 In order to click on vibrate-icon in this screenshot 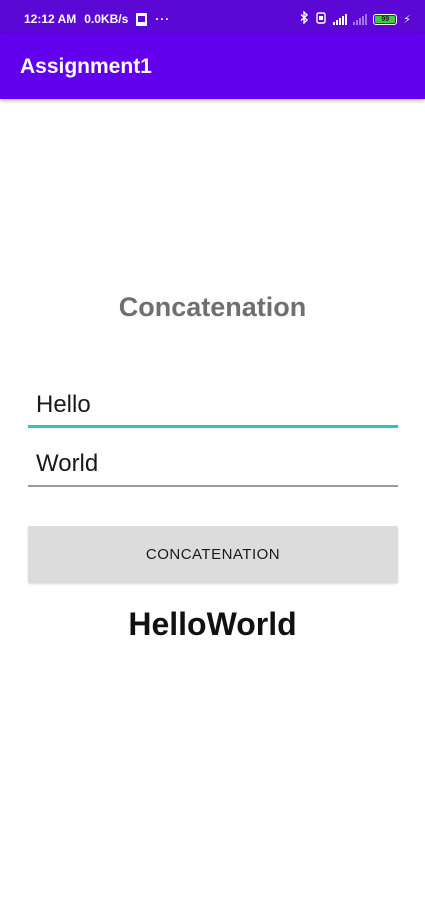, I will do `click(321, 19)`.